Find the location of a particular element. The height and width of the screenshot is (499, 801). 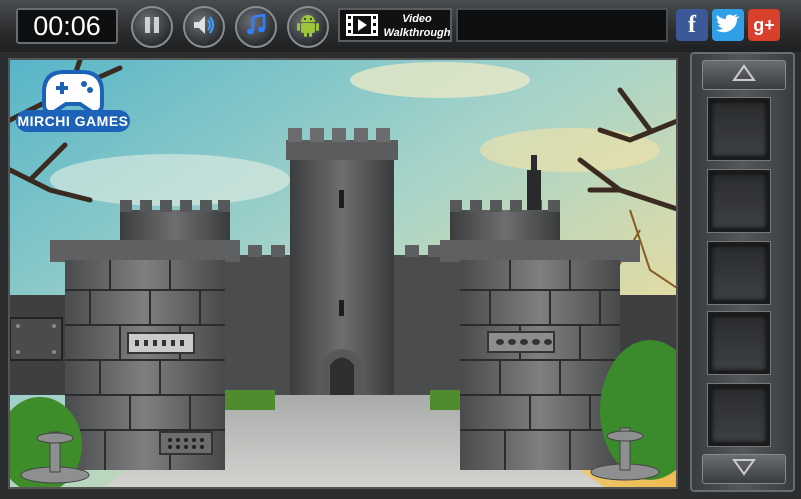

video-walkthrough-label: Video Walkthrough is located at coordinates (417, 26).